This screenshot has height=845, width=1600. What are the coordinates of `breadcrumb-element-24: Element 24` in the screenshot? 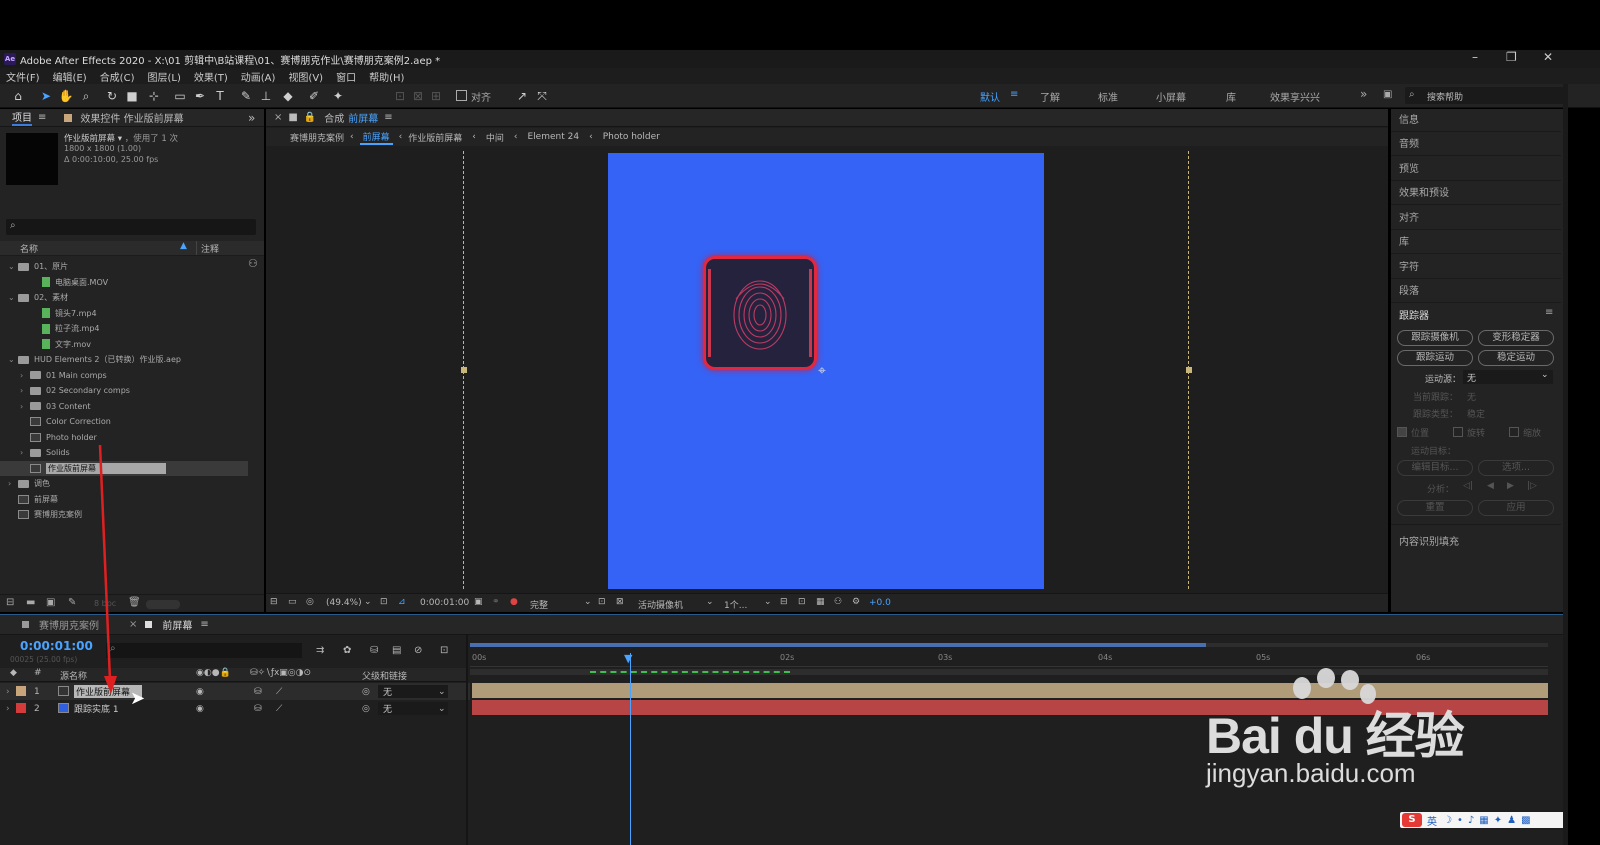 It's located at (554, 137).